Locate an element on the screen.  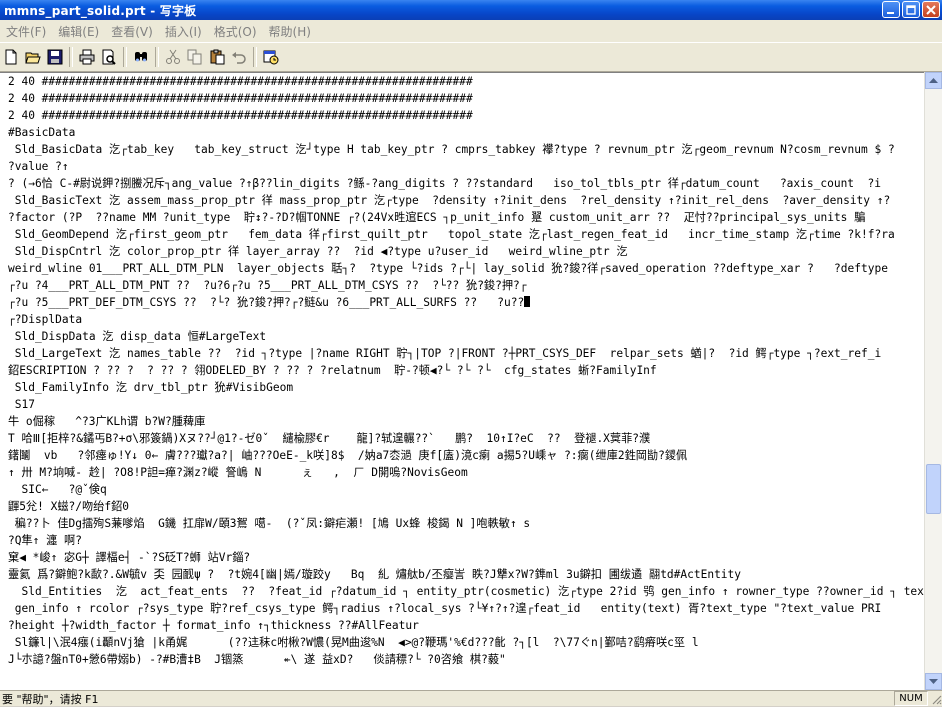
insert-datetime-icon is located at coordinates (271, 57).